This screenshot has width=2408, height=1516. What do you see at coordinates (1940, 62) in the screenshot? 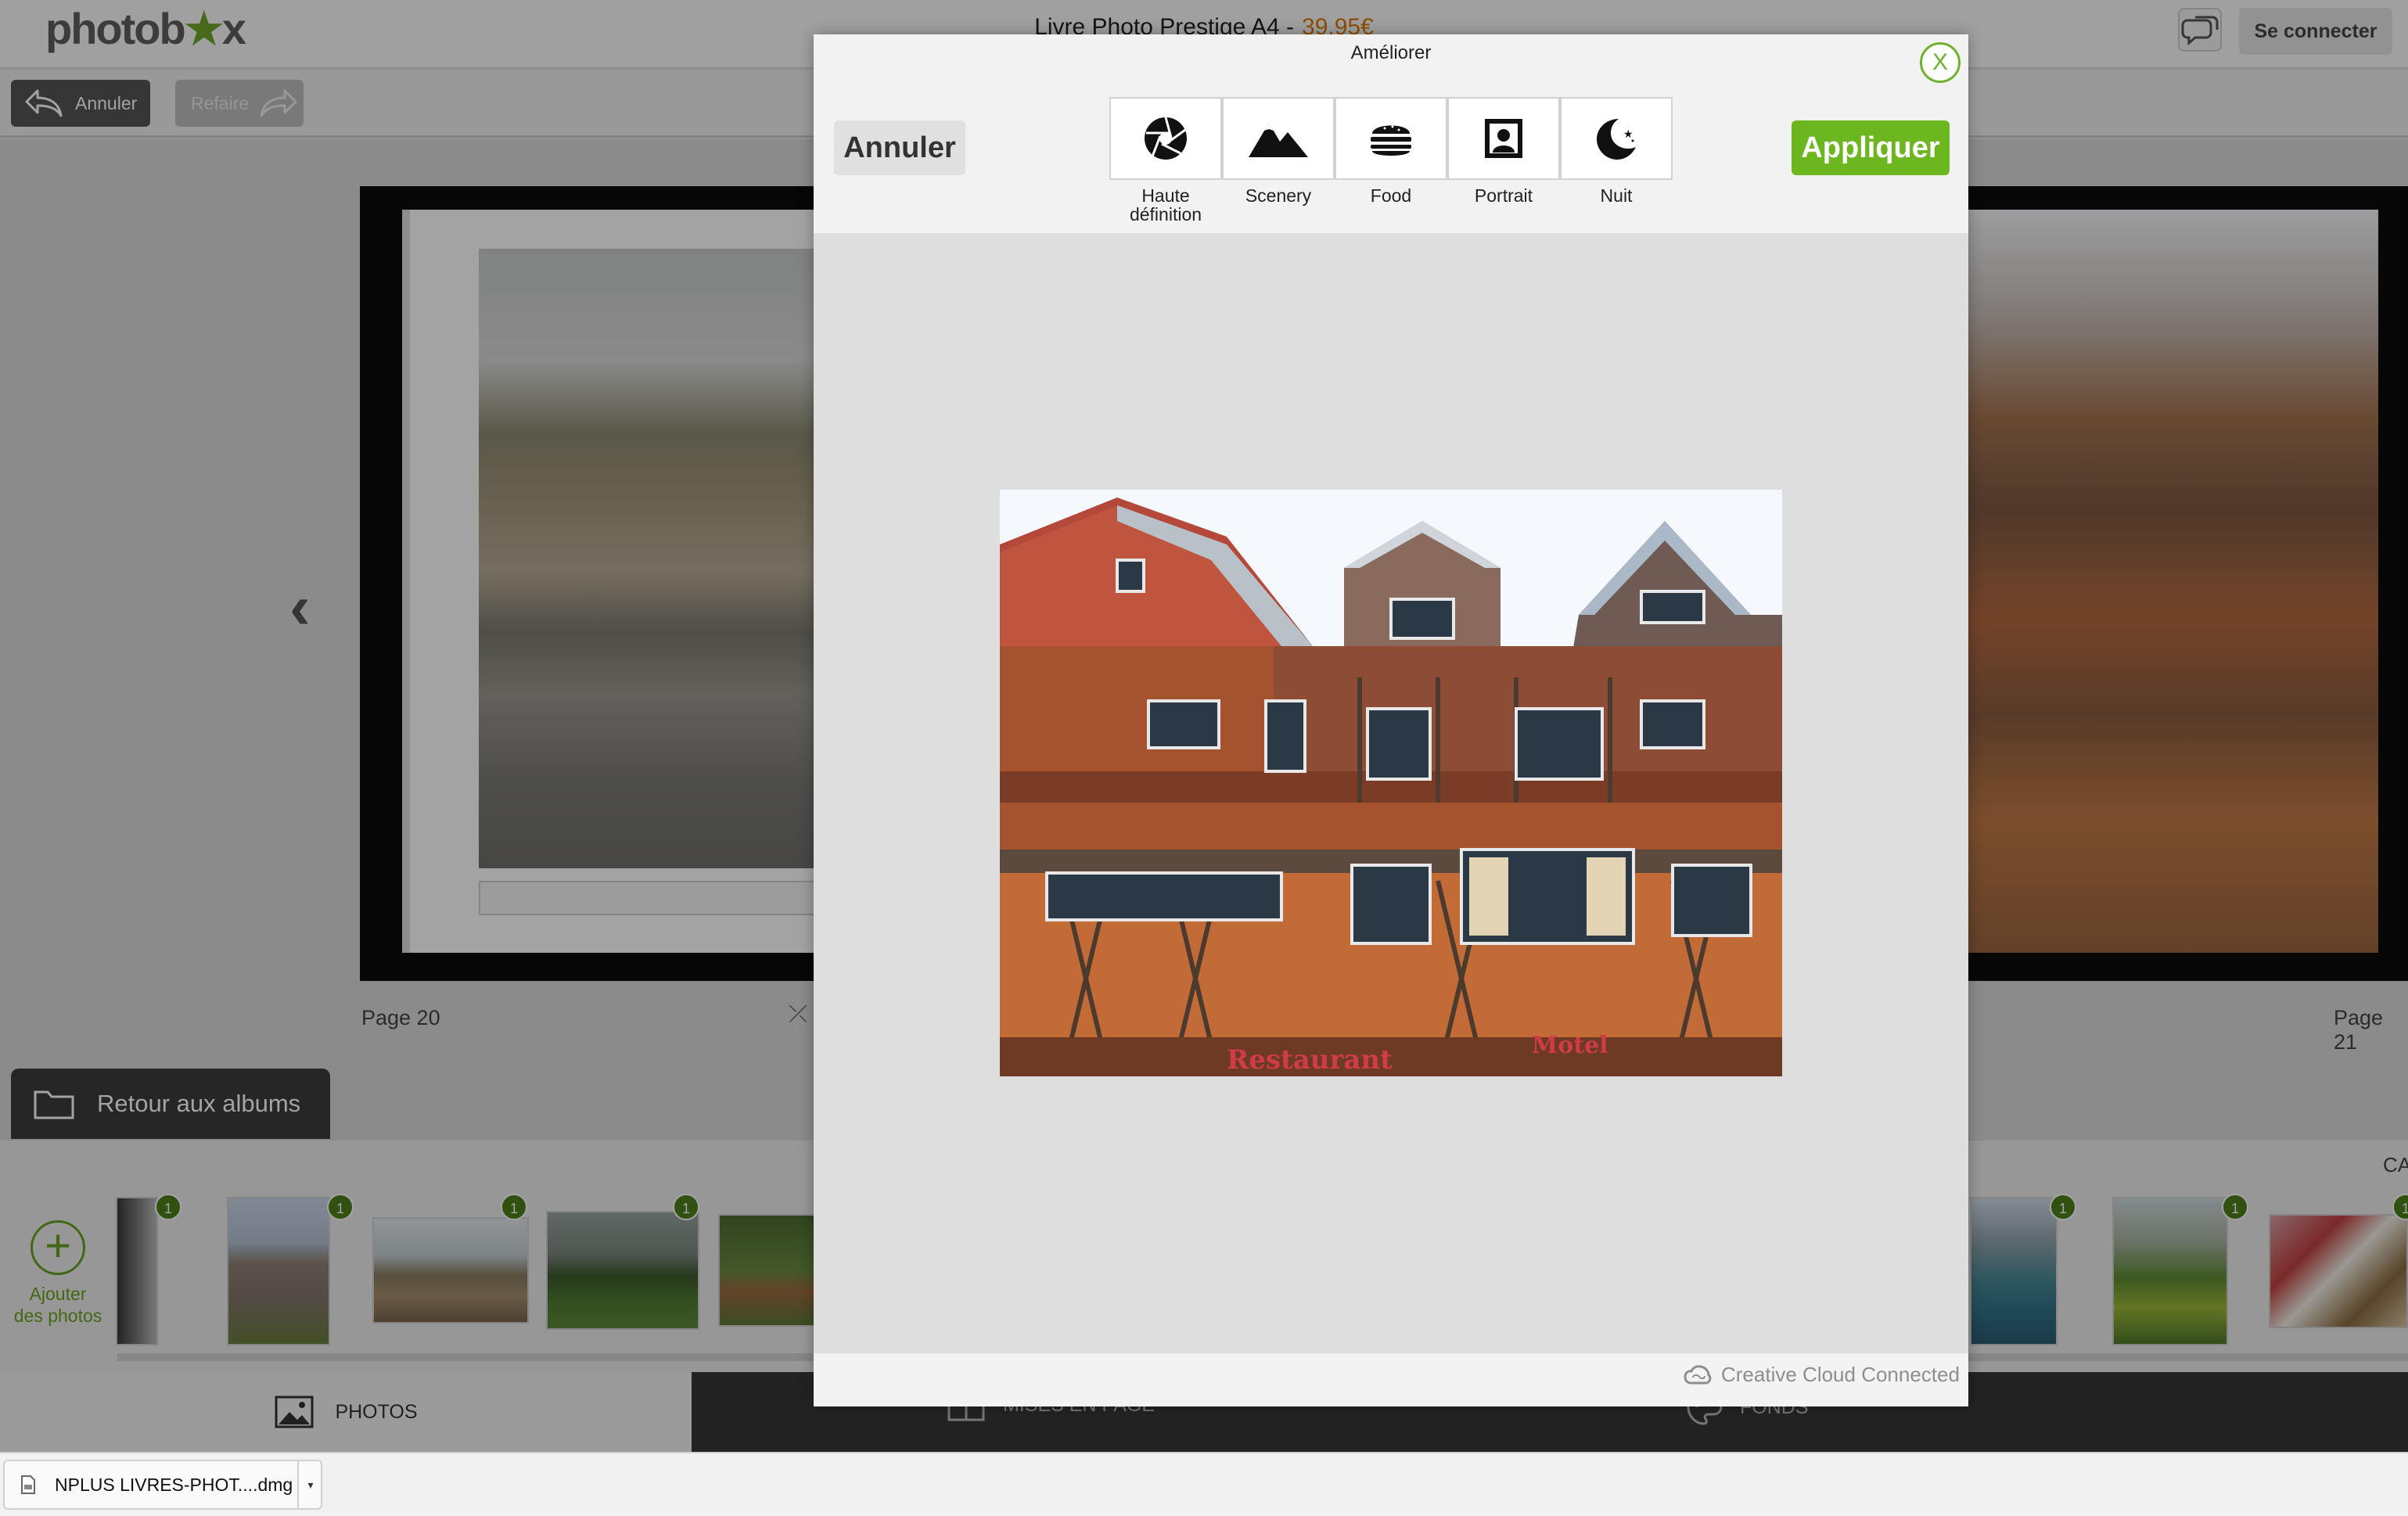
I see `close-button: X` at bounding box center [1940, 62].